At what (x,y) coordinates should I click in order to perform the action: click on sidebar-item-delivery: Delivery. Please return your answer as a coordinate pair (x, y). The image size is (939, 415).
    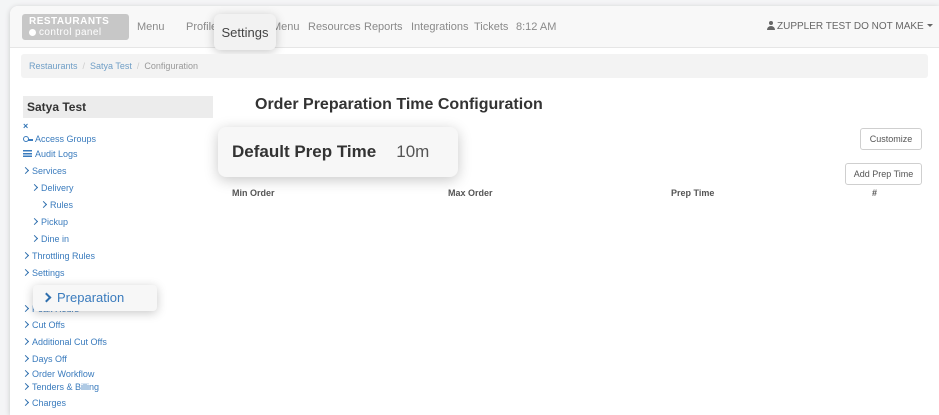
    Looking at the image, I should click on (52, 188).